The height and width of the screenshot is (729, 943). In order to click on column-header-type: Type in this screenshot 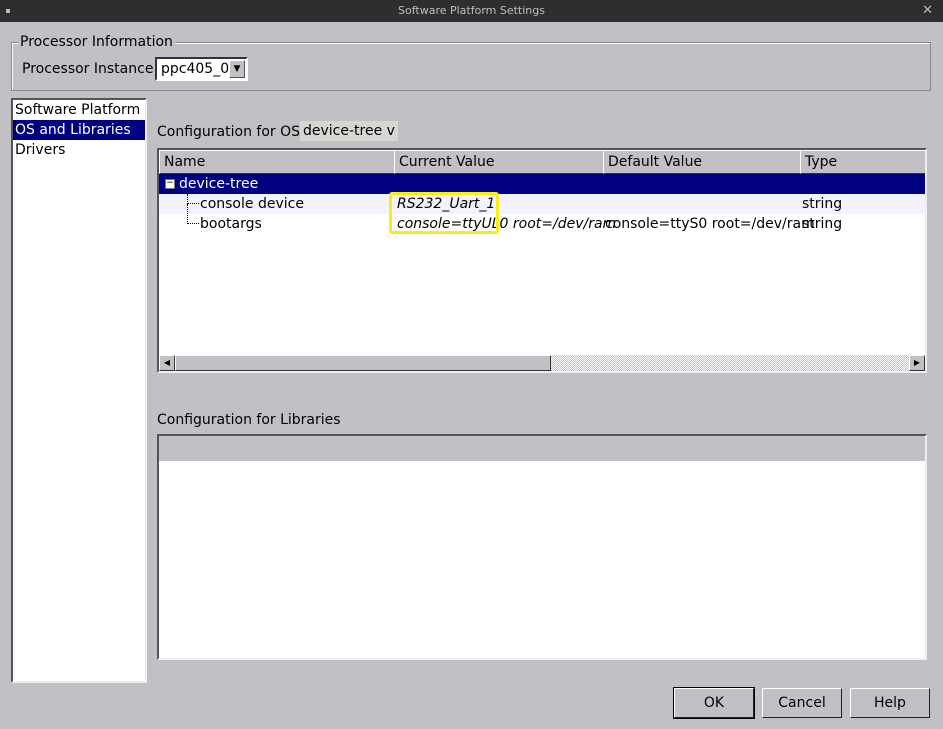, I will do `click(862, 162)`.